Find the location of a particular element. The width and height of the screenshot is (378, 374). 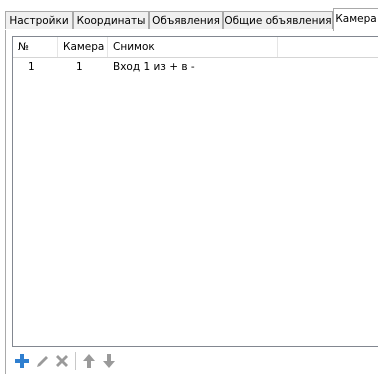

tab-label: Объявления is located at coordinates (186, 21).